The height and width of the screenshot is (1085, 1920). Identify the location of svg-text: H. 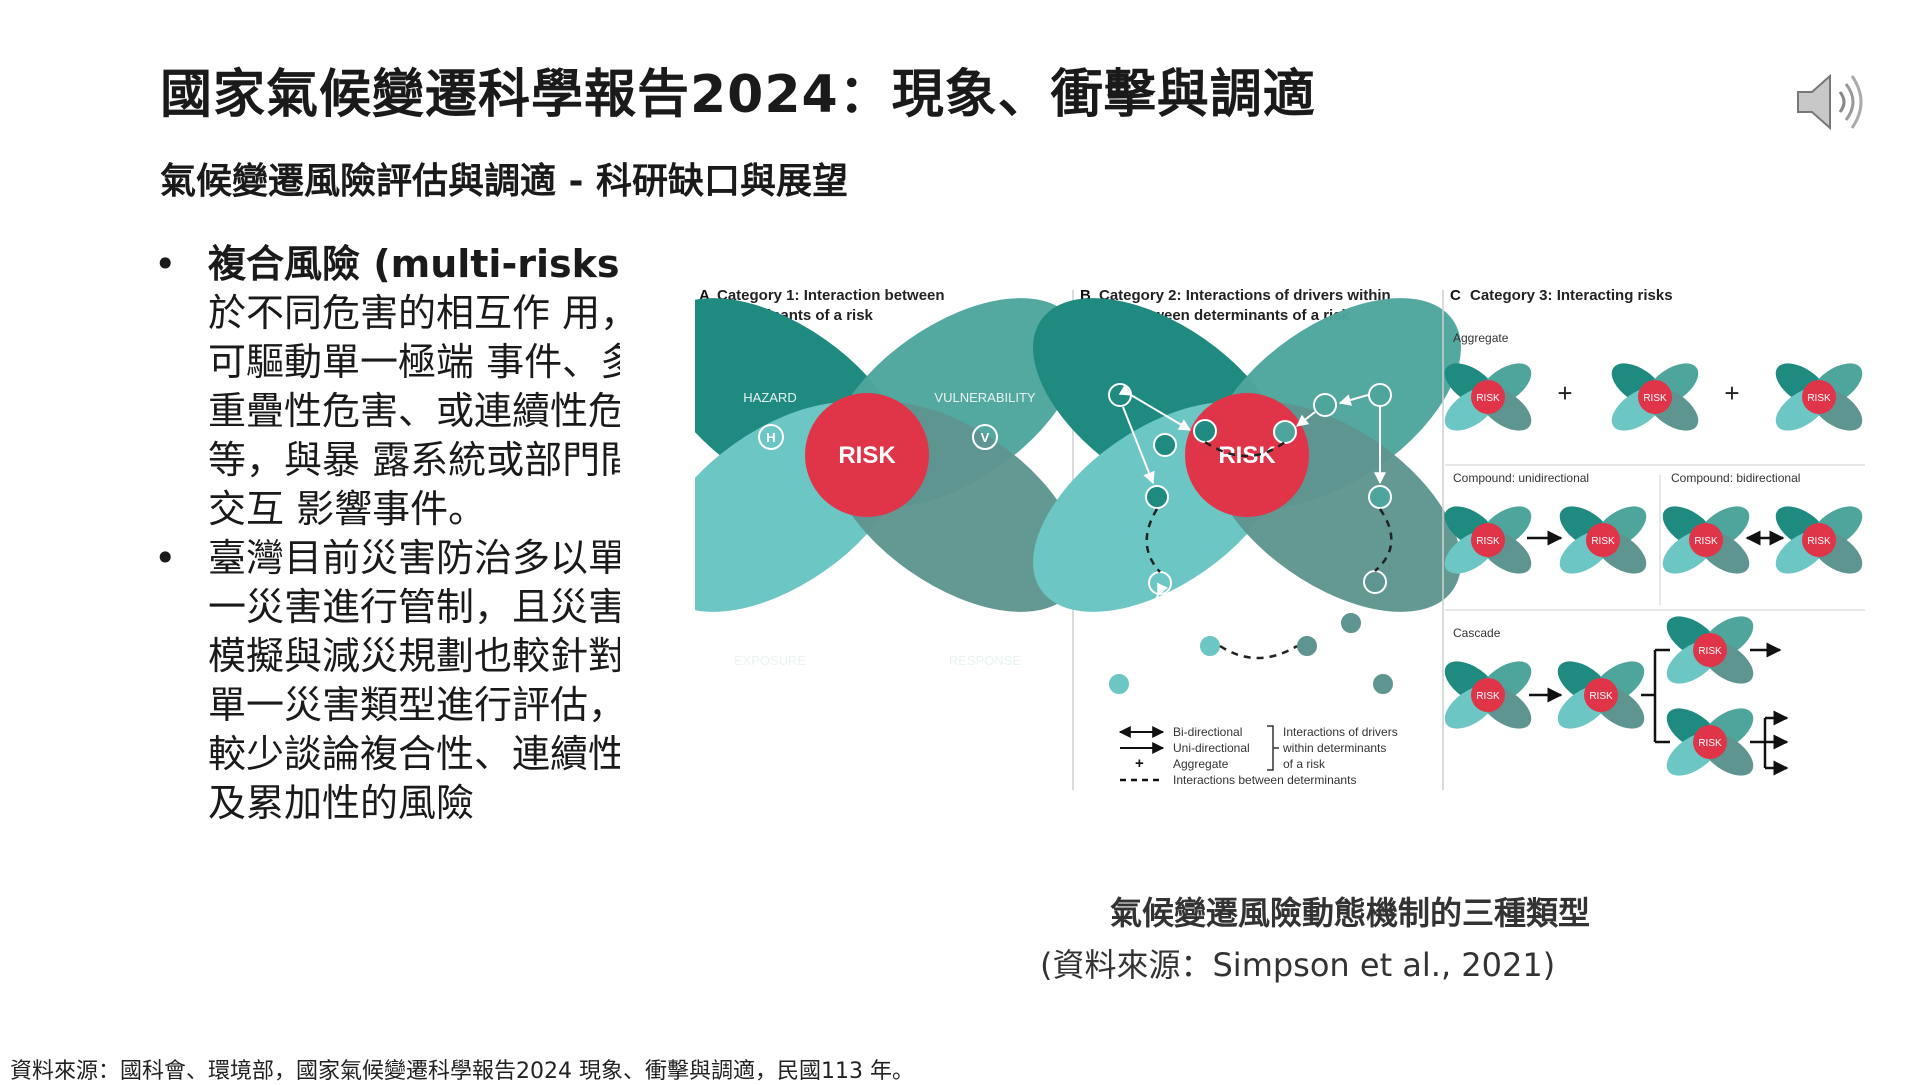
(770, 437).